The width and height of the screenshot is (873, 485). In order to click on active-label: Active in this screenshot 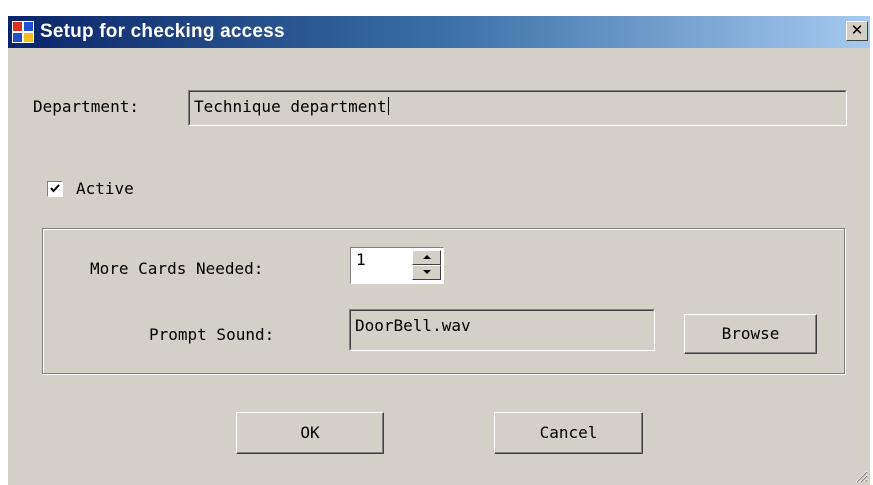, I will do `click(105, 188)`.